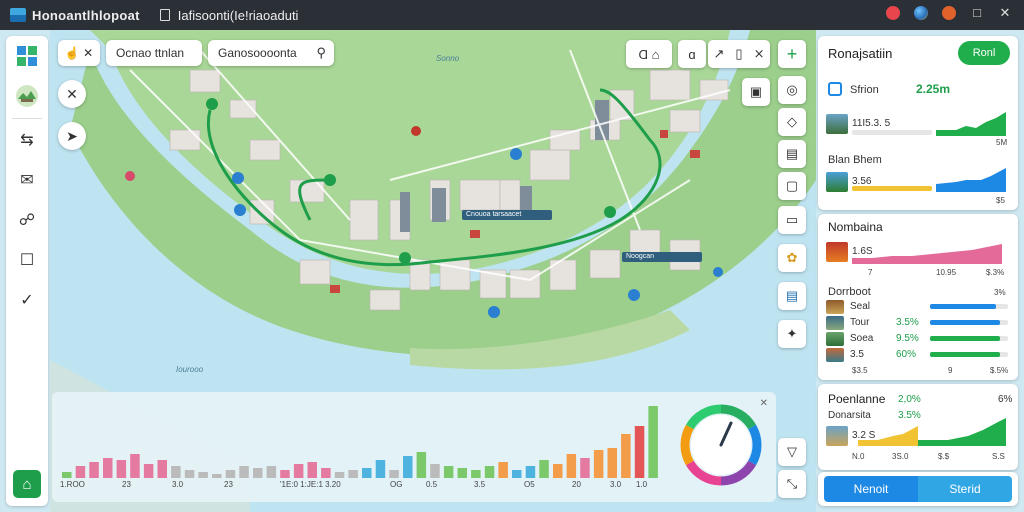 This screenshot has height=512, width=1024. What do you see at coordinates (792, 220) in the screenshot?
I see `tool-window-button: ▭` at bounding box center [792, 220].